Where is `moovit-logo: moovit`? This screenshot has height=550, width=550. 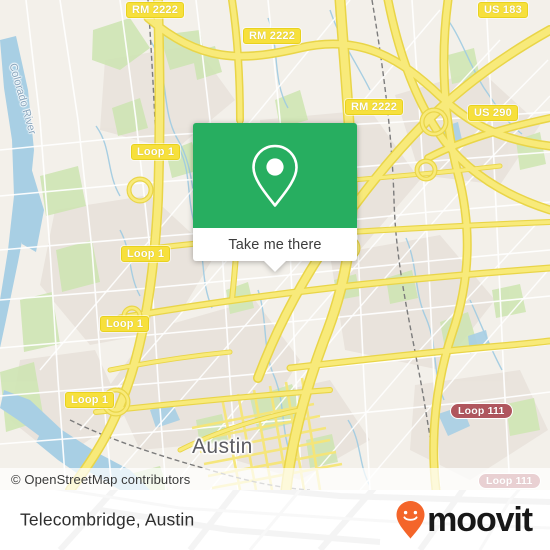 moovit-logo: moovit is located at coordinates (464, 520).